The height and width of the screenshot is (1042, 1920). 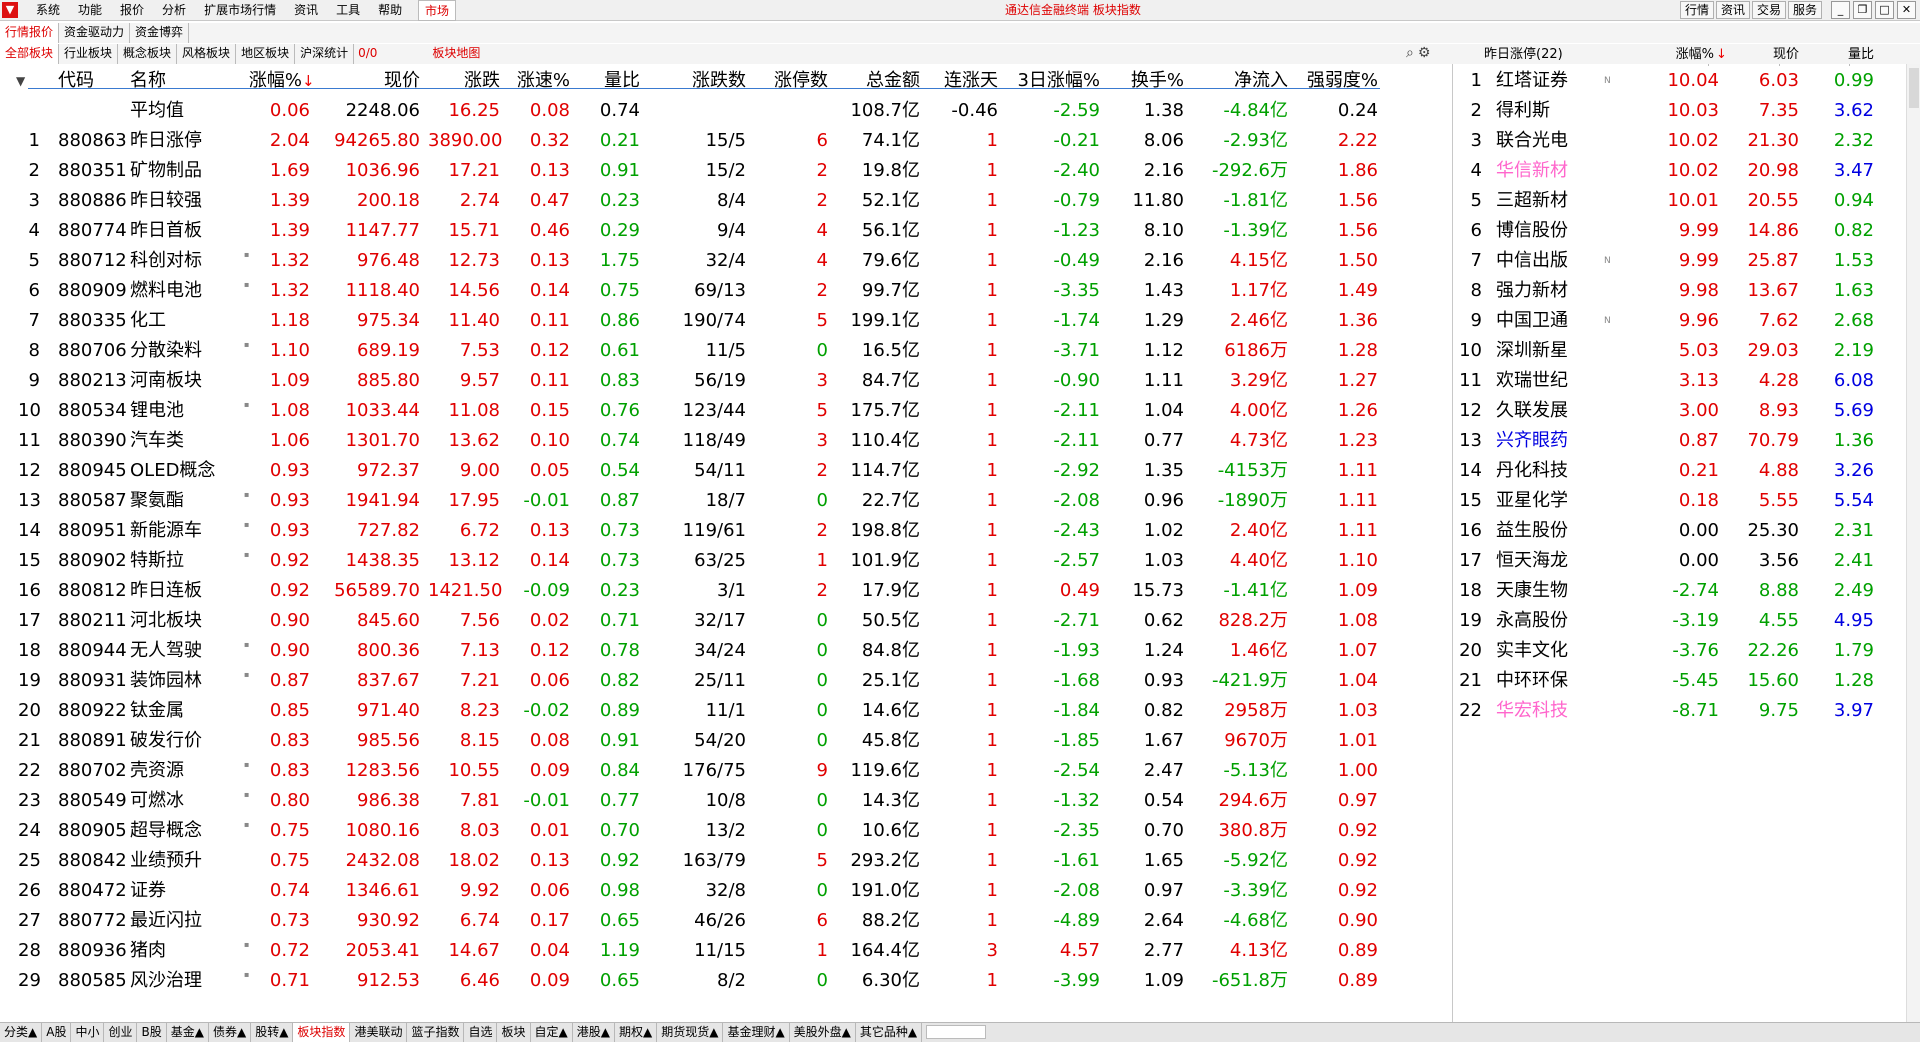 What do you see at coordinates (1681, 531) in the screenshot?
I see `side-row: 16 益生股份 0.00 25.30 2.31` at bounding box center [1681, 531].